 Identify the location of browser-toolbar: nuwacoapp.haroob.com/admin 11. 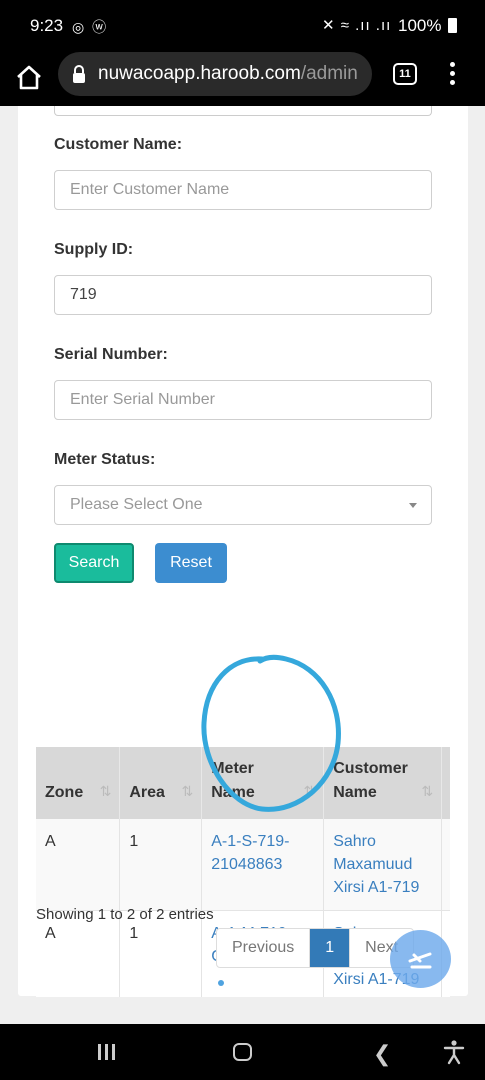
(242, 79).